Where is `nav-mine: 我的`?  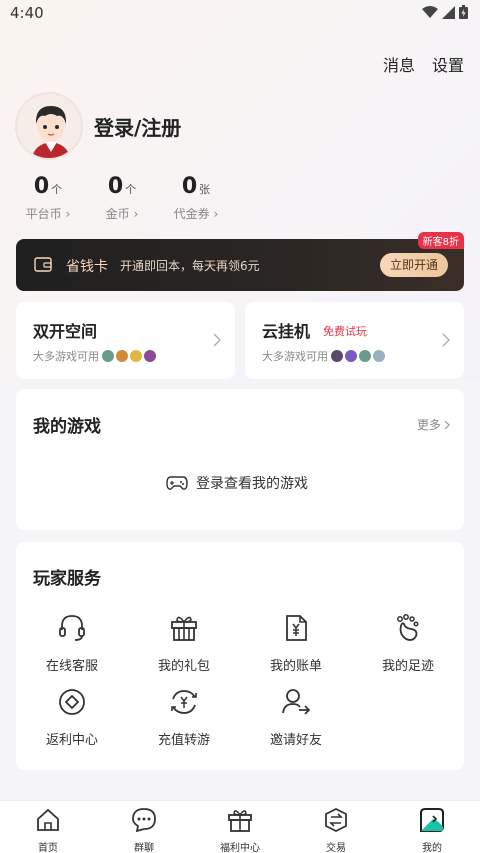 nav-mine: 我的 is located at coordinates (432, 830).